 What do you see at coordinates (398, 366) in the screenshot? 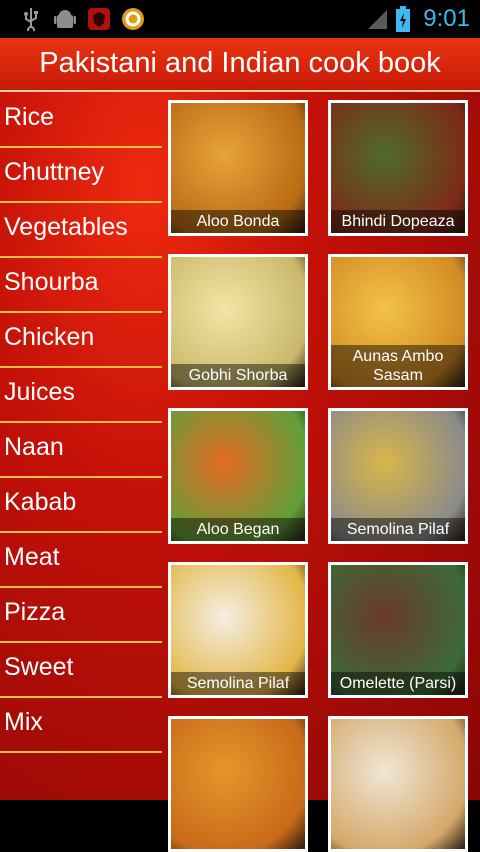
I see `recipe-title: Aunas Ambo Sasam` at bounding box center [398, 366].